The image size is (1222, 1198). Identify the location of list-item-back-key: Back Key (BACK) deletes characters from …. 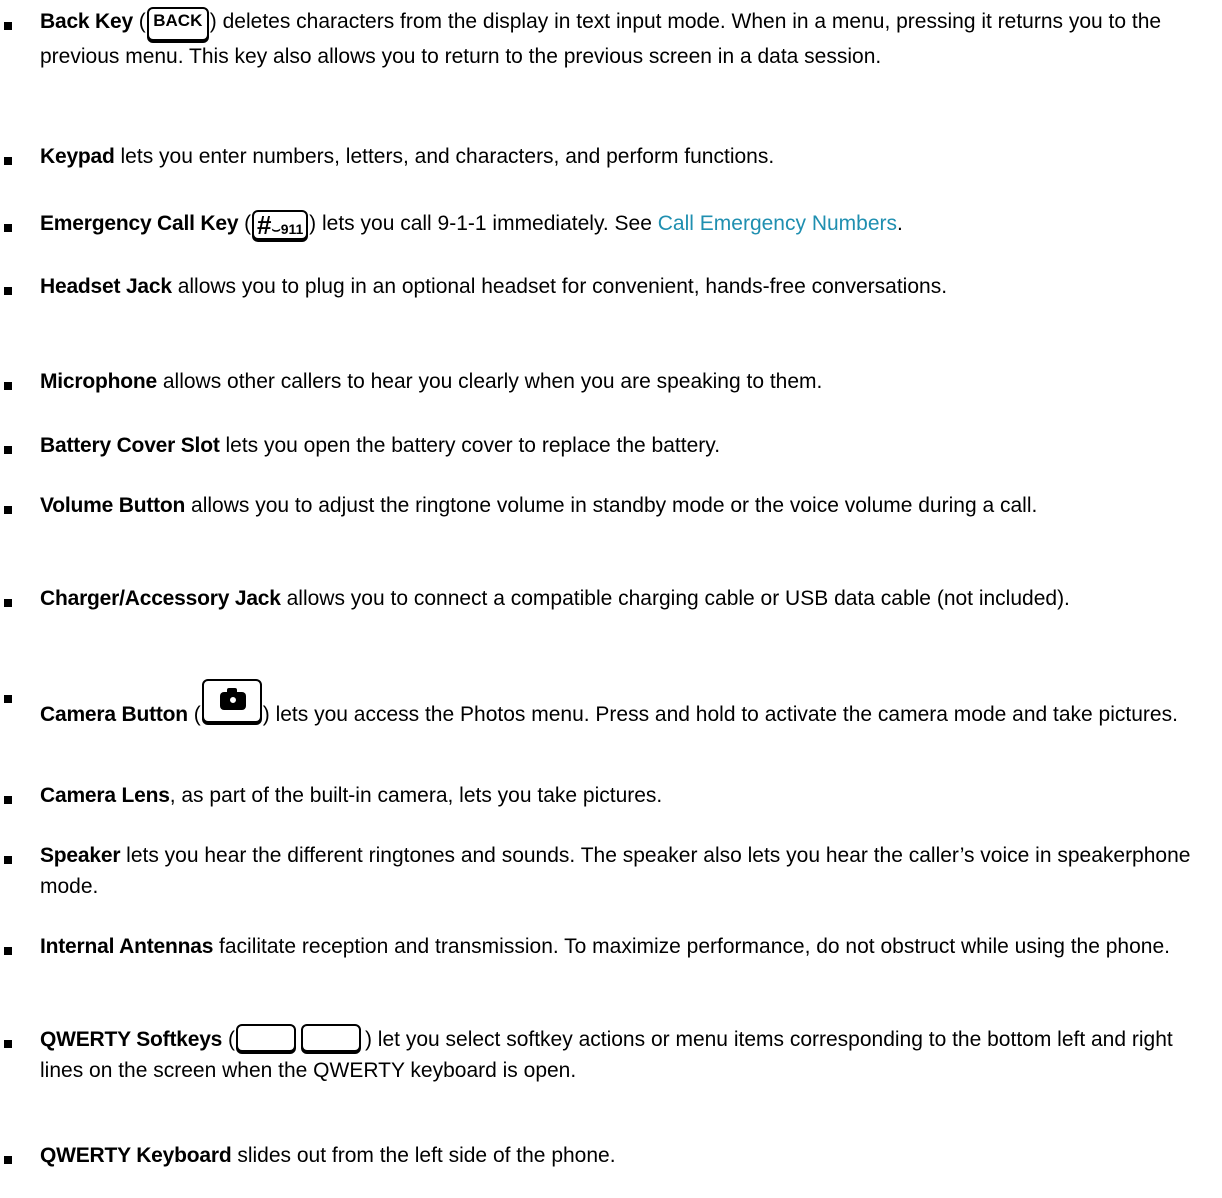
(602, 39).